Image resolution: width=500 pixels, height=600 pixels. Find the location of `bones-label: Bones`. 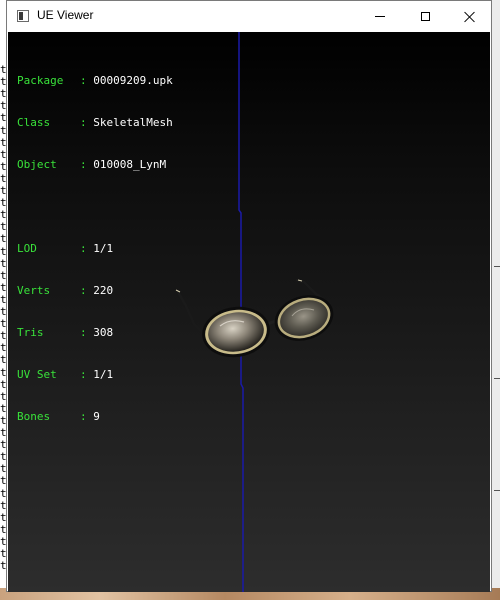

bones-label: Bones is located at coordinates (34, 416).